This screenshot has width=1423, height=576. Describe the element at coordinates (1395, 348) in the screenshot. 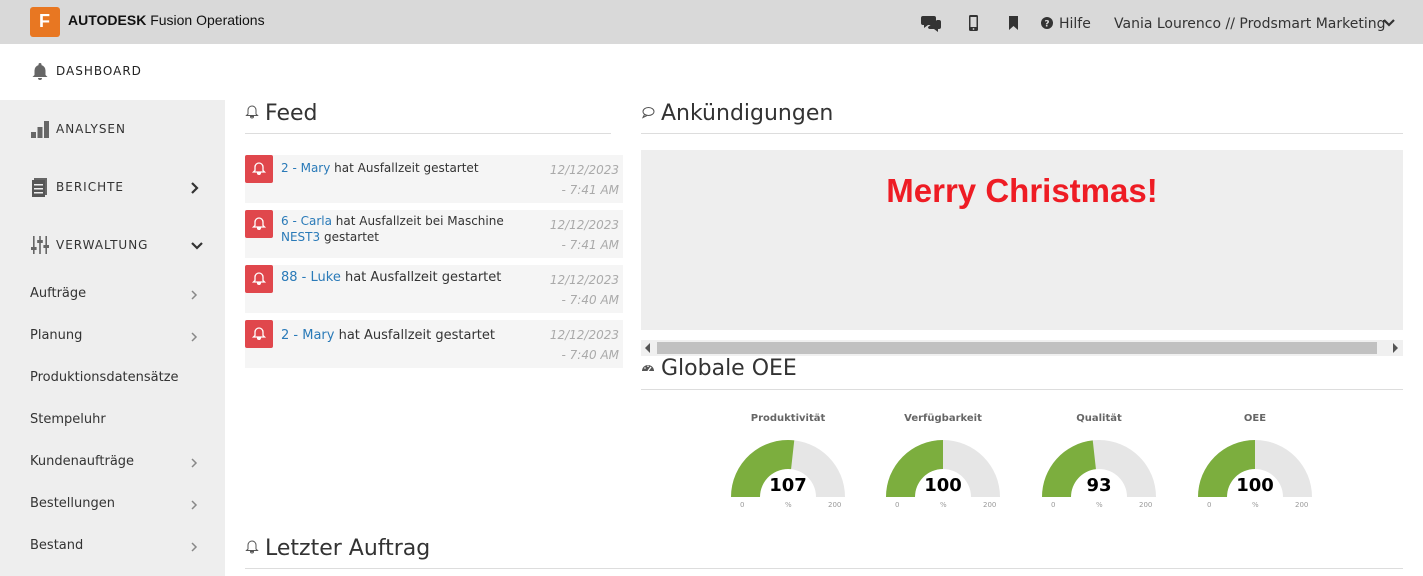

I see `scroll-right-arrow-icon` at that location.